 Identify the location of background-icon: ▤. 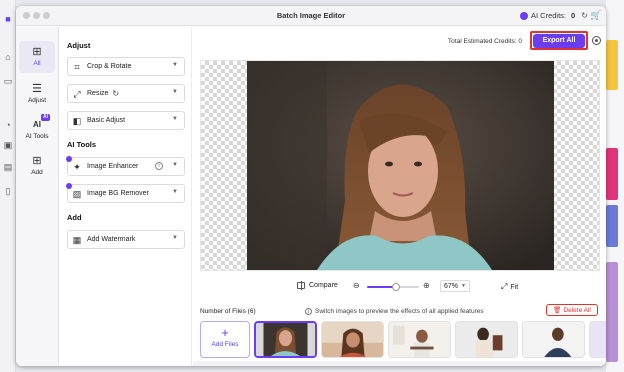
(8, 167).